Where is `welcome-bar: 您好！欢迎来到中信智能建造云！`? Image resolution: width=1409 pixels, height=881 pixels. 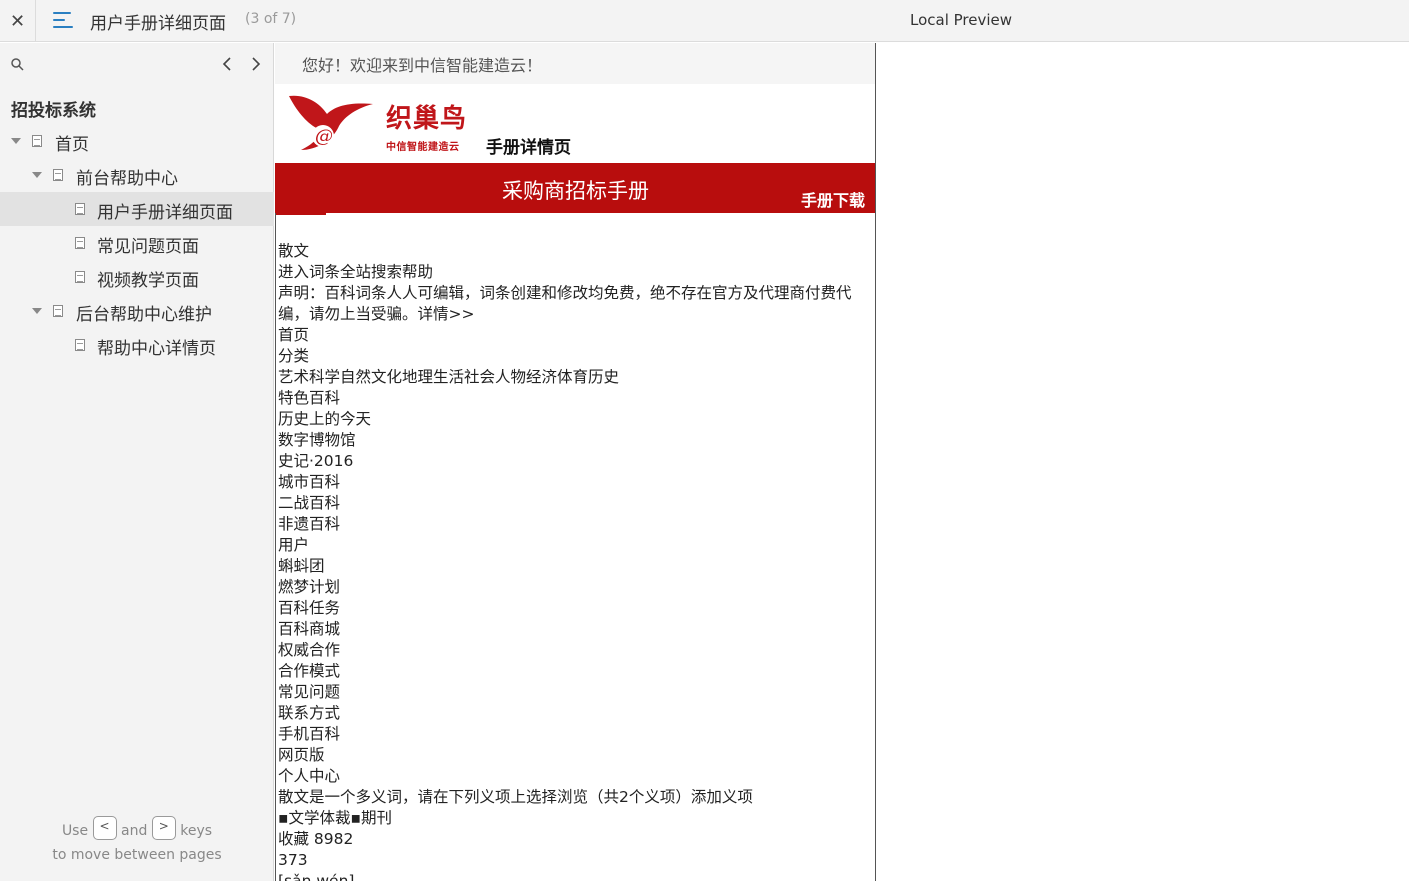 welcome-bar: 您好！欢迎来到中信智能建造云！ is located at coordinates (575, 63).